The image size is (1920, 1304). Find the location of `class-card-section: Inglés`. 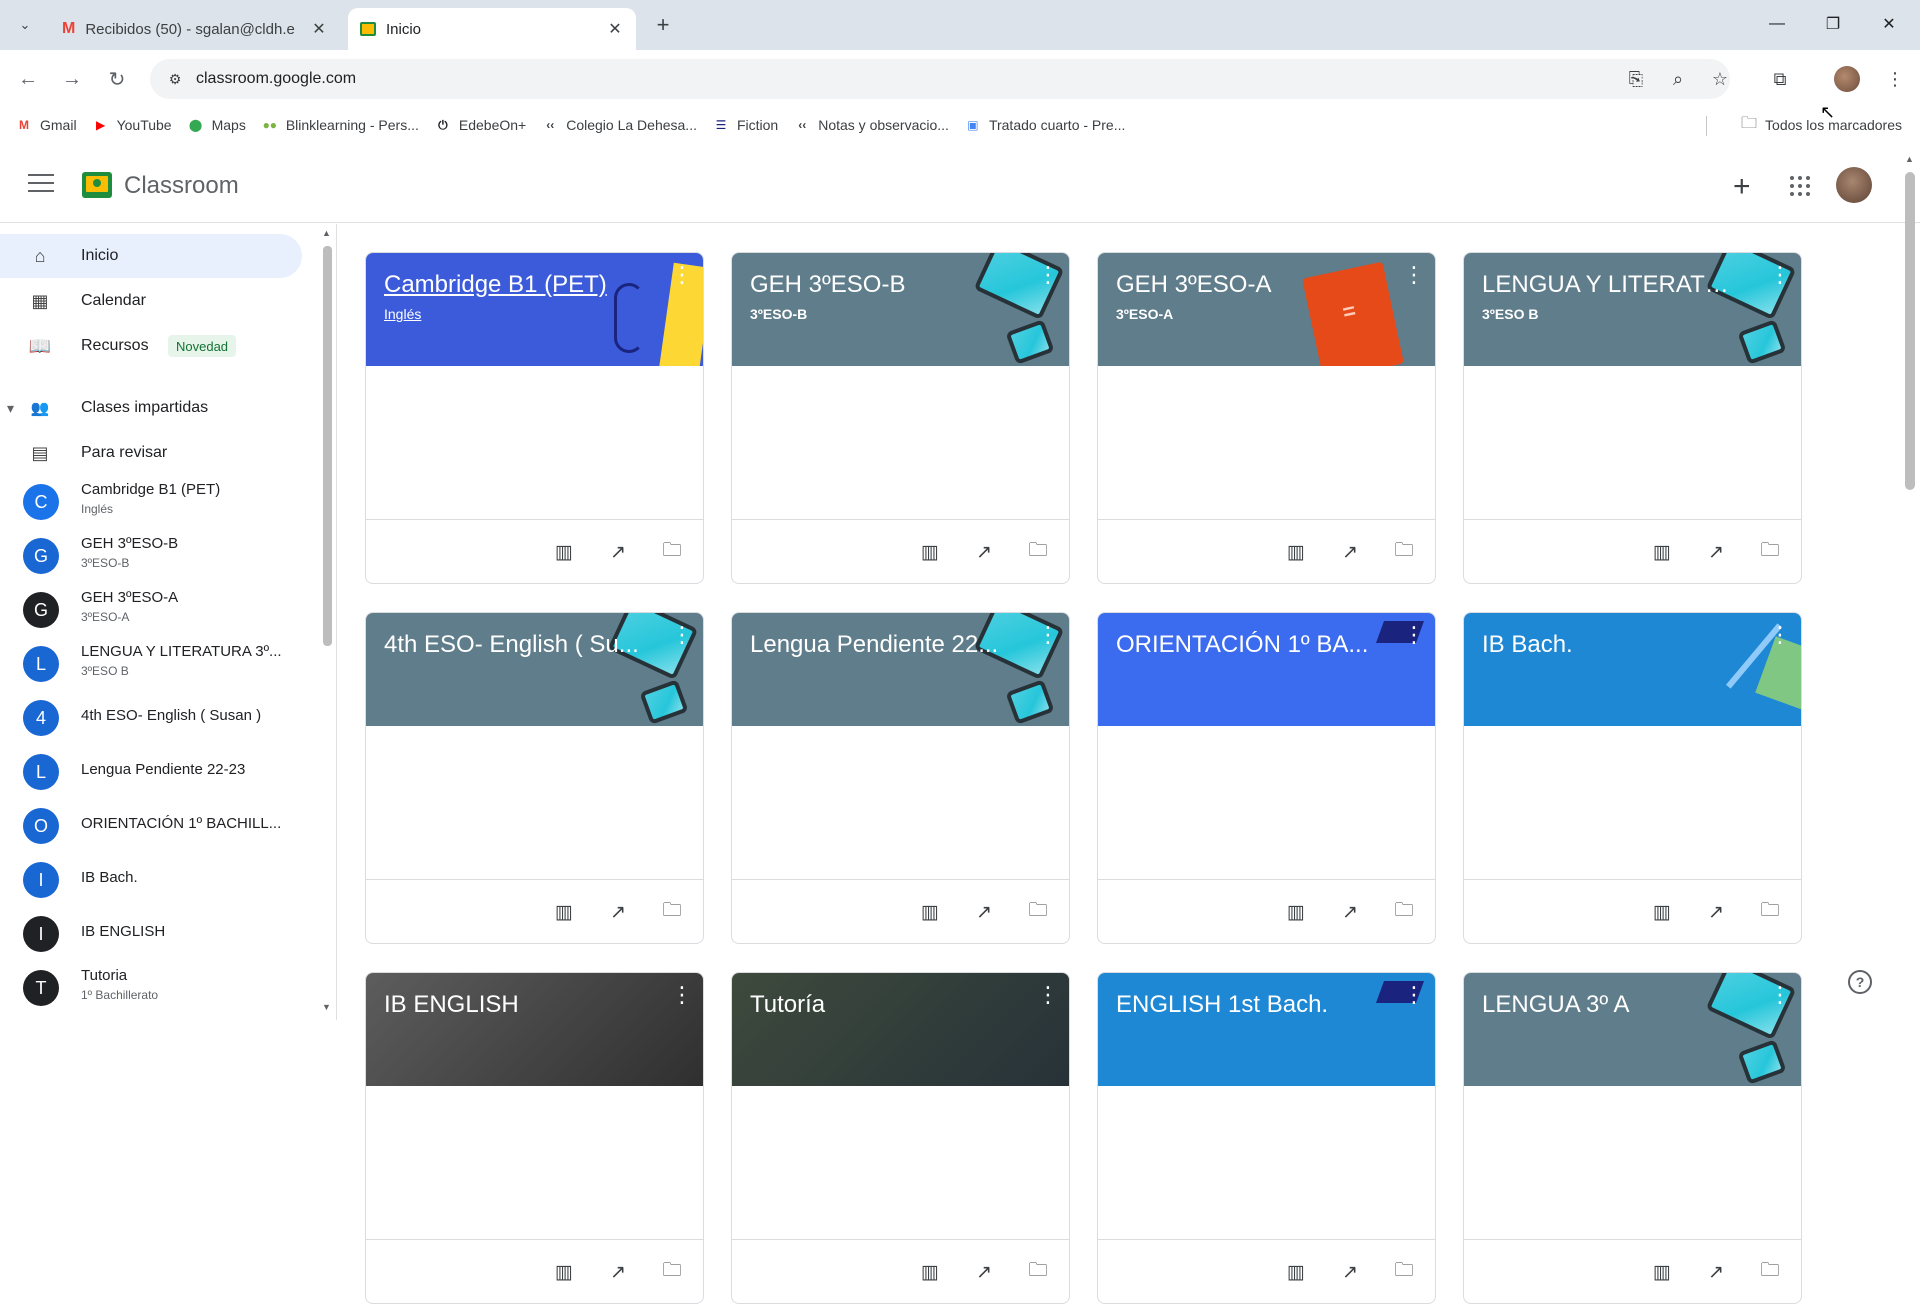

class-card-section: Inglés is located at coordinates (402, 314).